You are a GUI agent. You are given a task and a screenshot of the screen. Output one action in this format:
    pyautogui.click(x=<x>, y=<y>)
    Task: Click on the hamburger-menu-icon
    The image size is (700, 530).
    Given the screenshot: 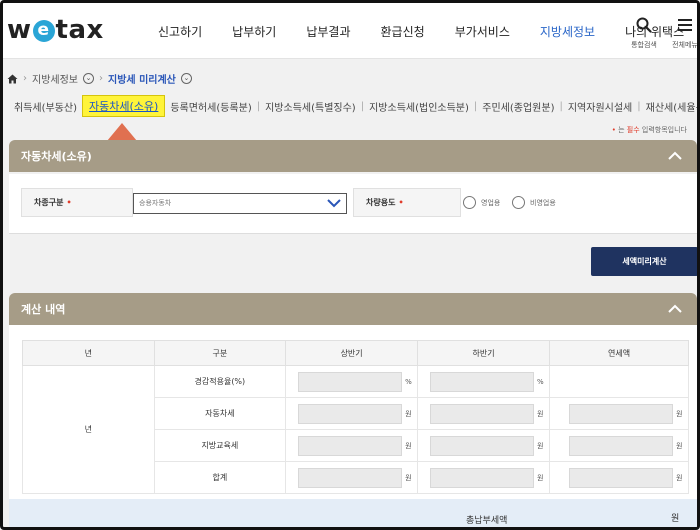 What is the action you would take?
    pyautogui.click(x=685, y=25)
    